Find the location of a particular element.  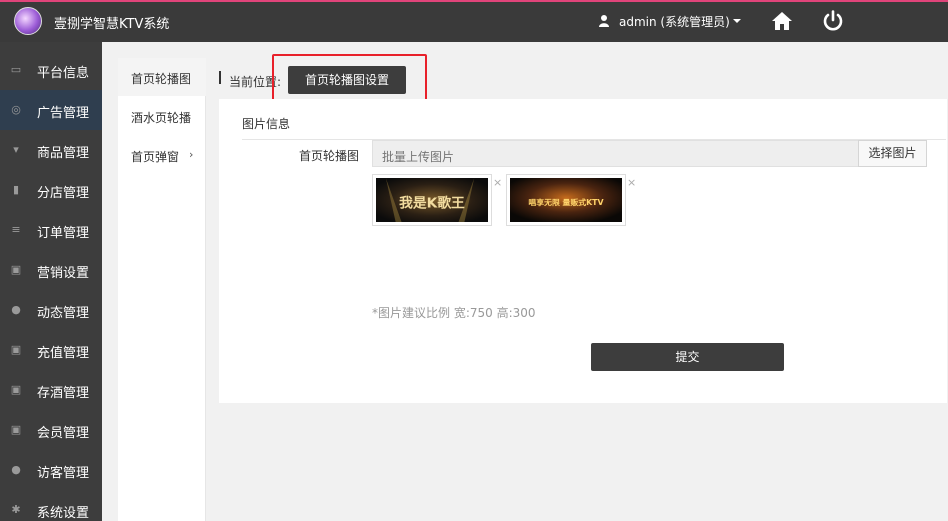

home-icon is located at coordinates (782, 21).